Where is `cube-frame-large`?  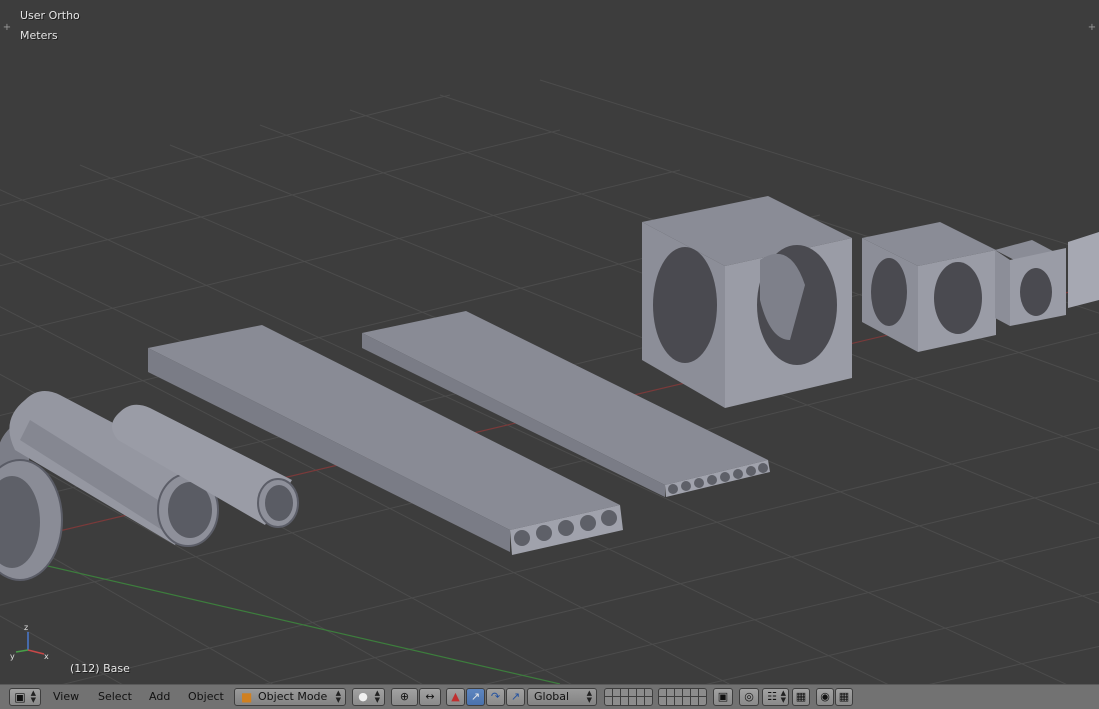 cube-frame-large is located at coordinates (747, 302).